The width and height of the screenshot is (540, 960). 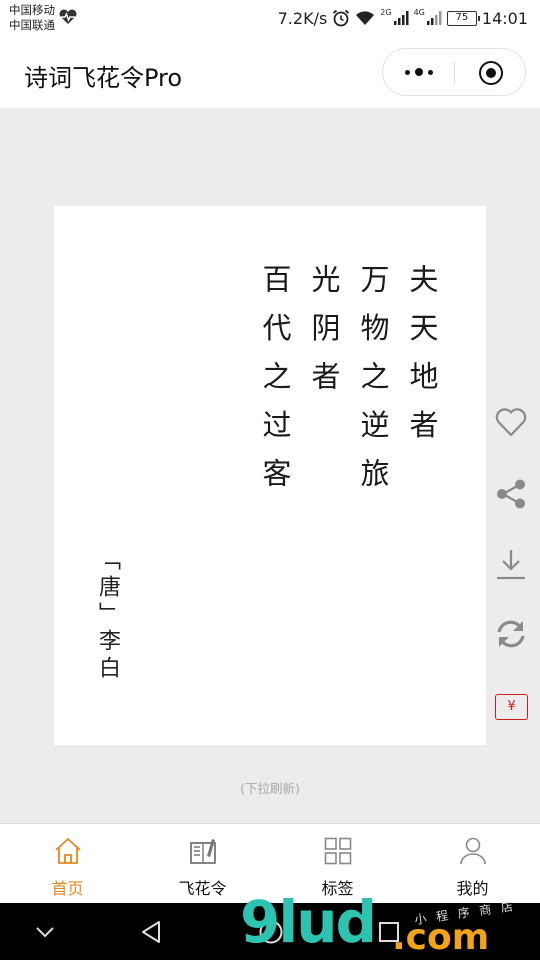 I want to click on share-button, so click(x=511, y=494).